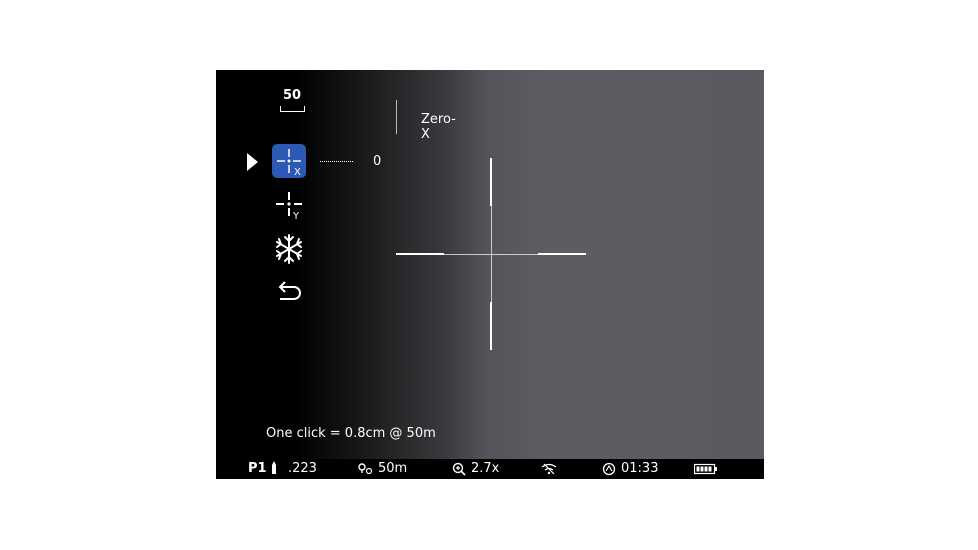  I want to click on reticle-right, so click(562, 254).